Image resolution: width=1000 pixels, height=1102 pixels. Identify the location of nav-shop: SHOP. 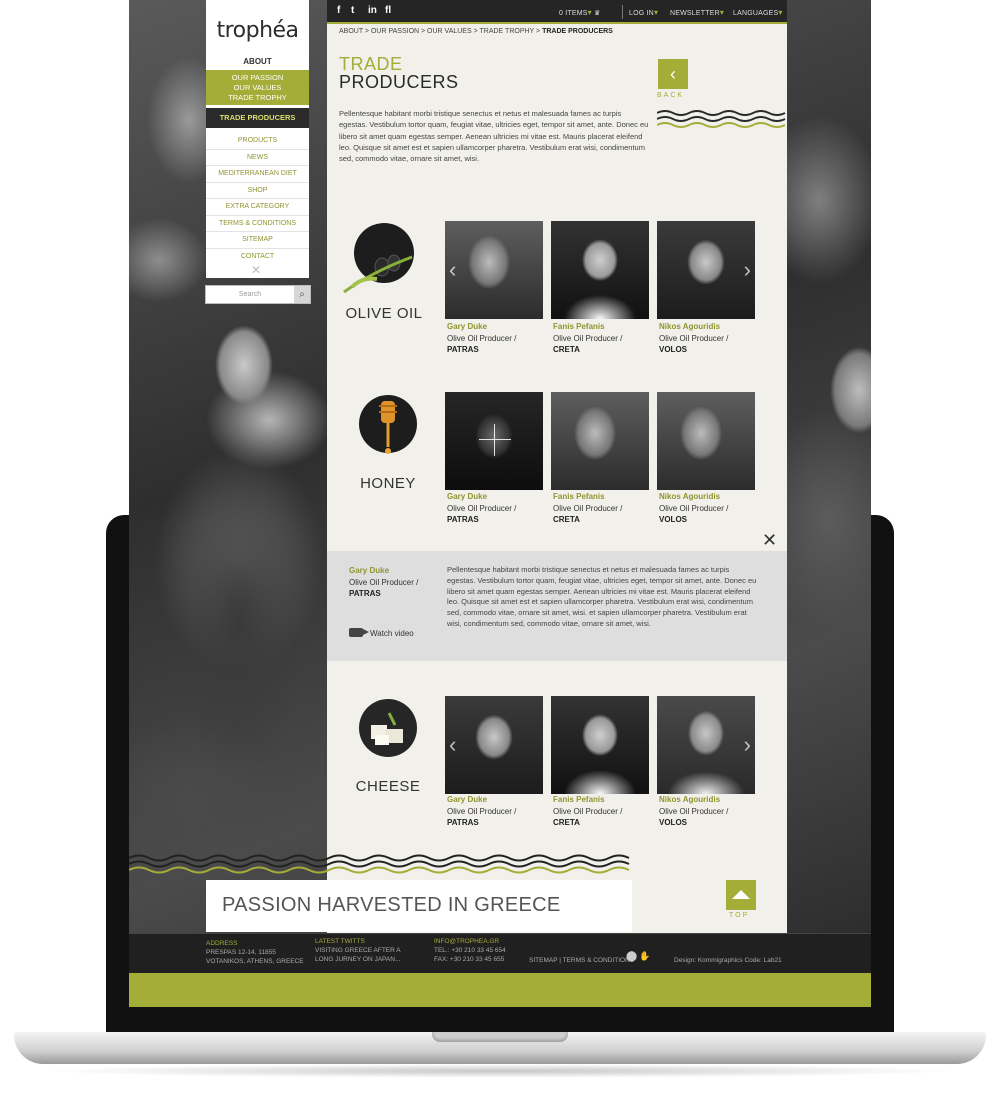
(257, 191).